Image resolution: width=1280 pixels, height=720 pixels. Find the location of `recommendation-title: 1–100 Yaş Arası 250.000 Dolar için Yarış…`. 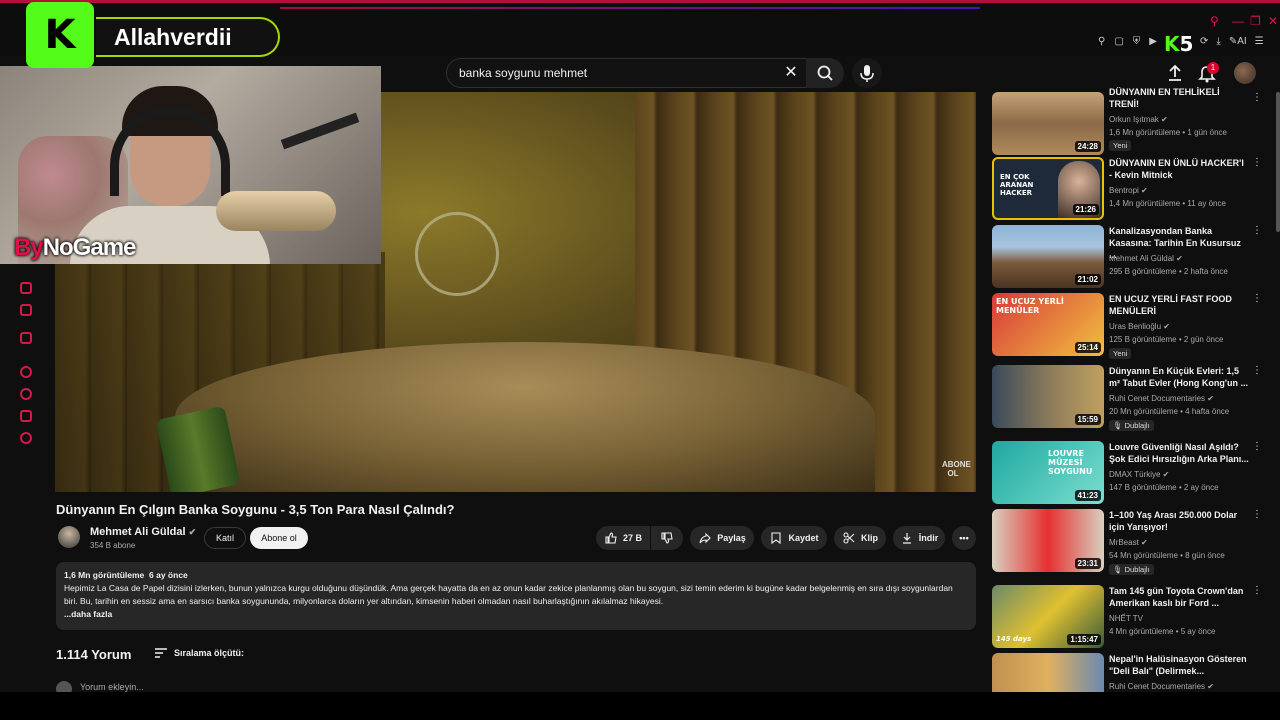

recommendation-title: 1–100 Yaş Arası 250.000 Dolar için Yarış… is located at coordinates (1179, 521).